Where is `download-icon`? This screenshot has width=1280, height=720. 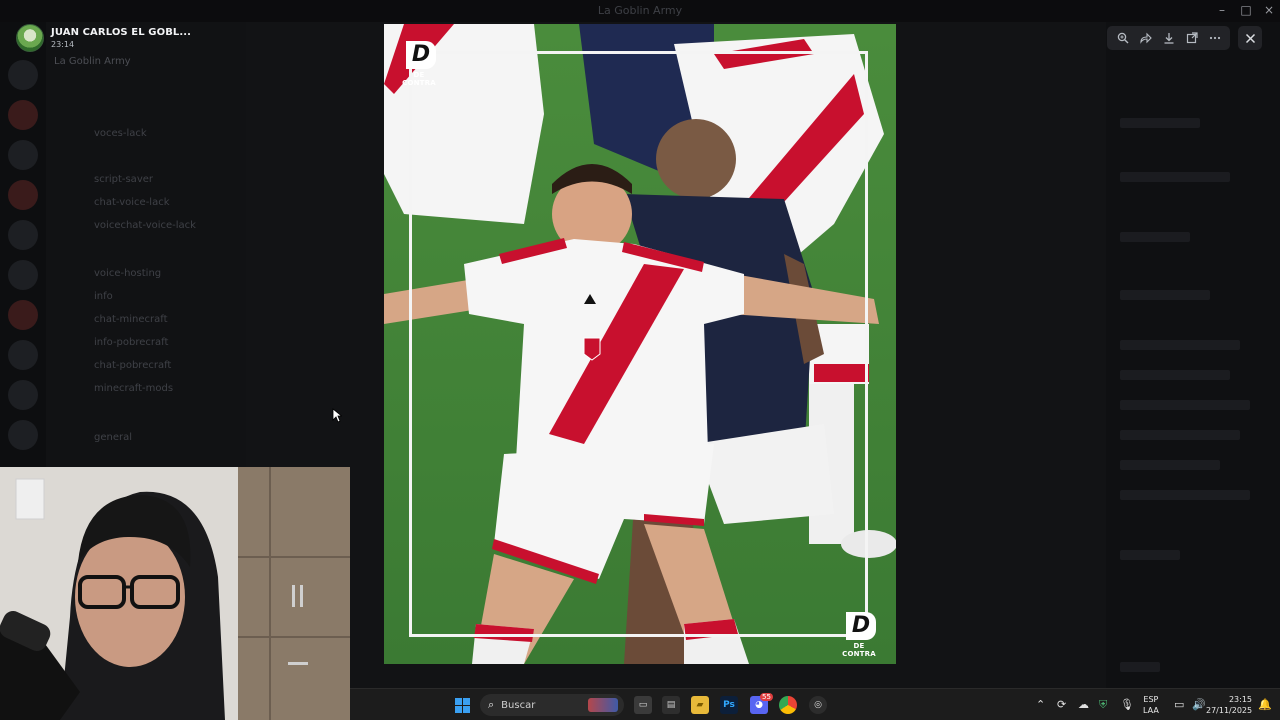 download-icon is located at coordinates (1169, 38).